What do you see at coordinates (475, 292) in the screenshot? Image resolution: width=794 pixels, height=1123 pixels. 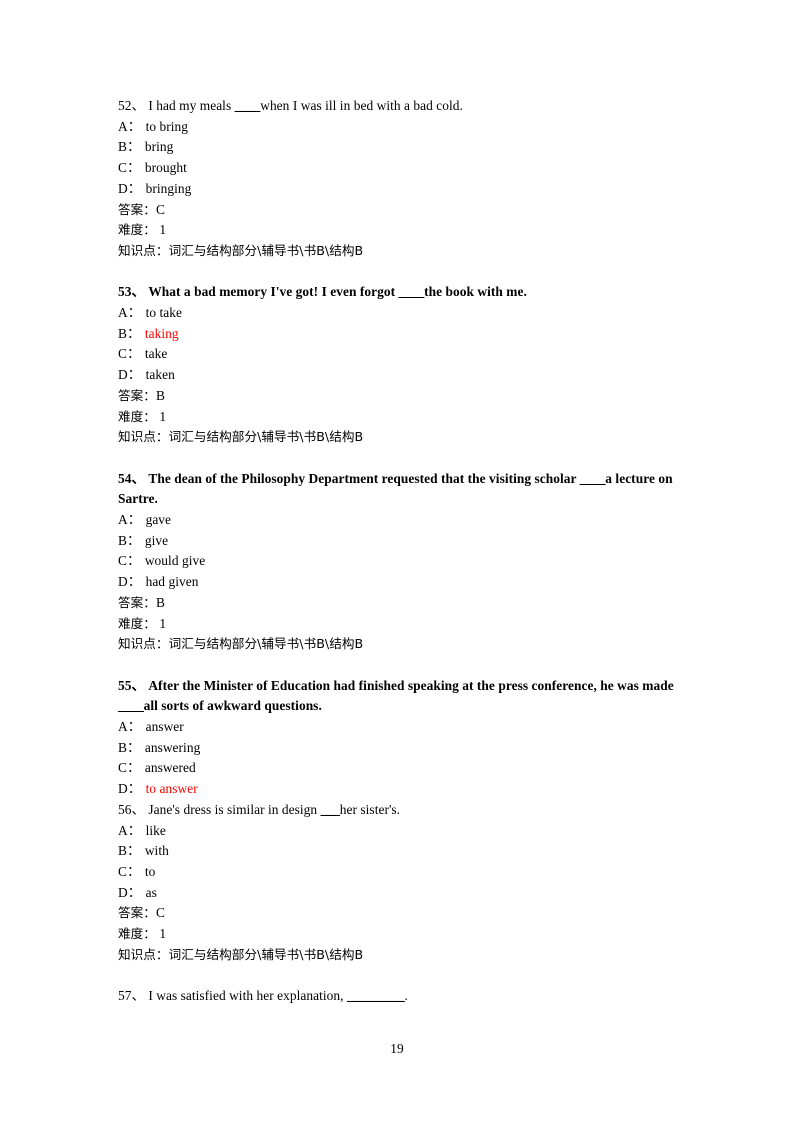 I see `question-text-after-blank: the book with me.` at bounding box center [475, 292].